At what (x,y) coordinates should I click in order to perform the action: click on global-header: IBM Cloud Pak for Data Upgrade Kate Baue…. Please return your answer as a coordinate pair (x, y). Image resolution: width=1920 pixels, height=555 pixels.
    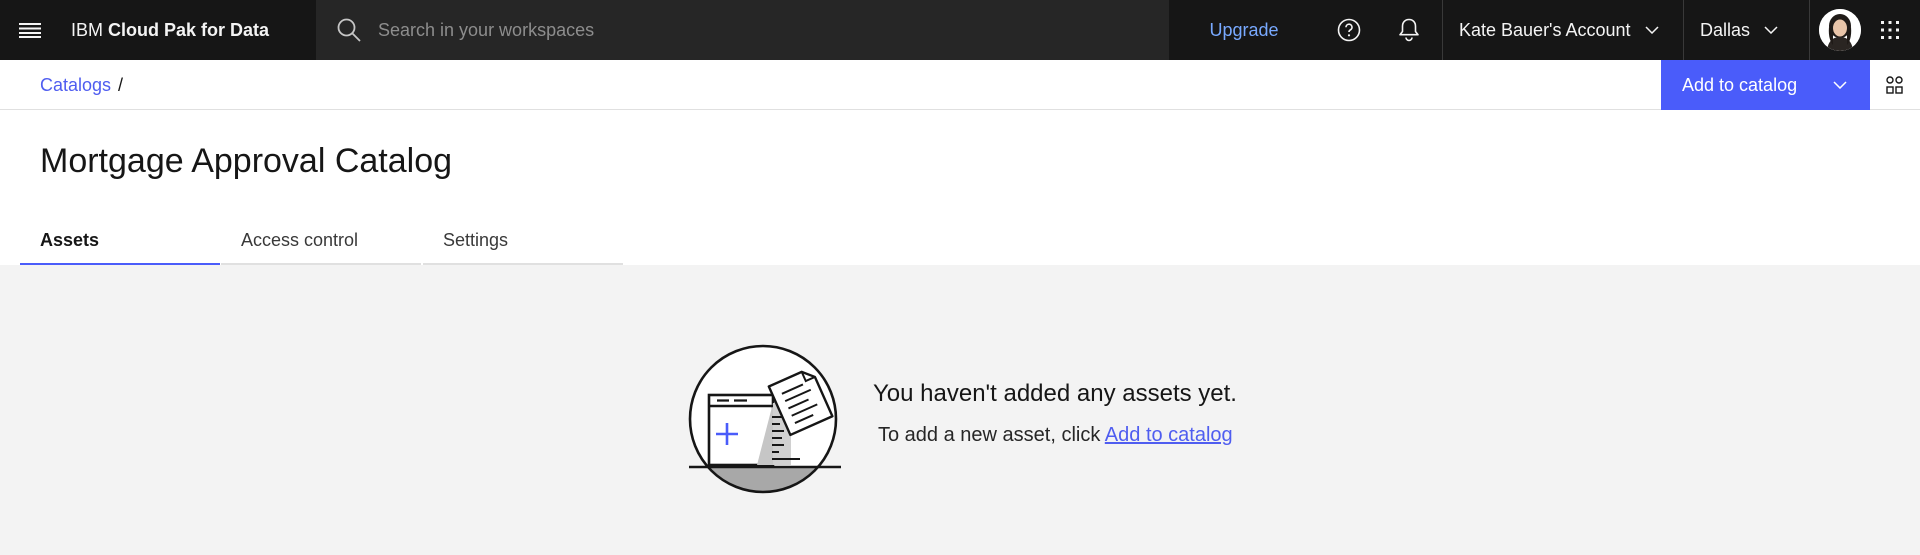
    Looking at the image, I should click on (960, 30).